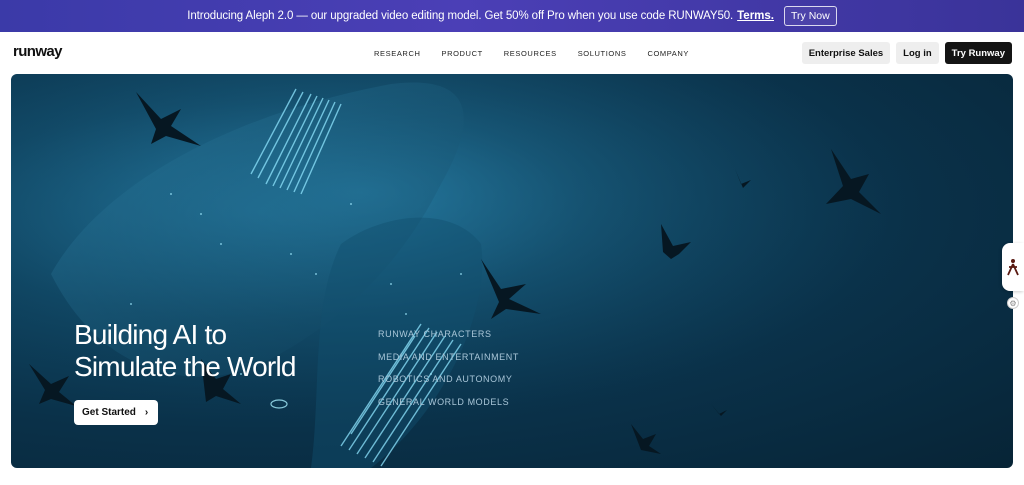 The height and width of the screenshot is (485, 1024). I want to click on hero-headline: Building AI to Simulate the World, so click(185, 351).